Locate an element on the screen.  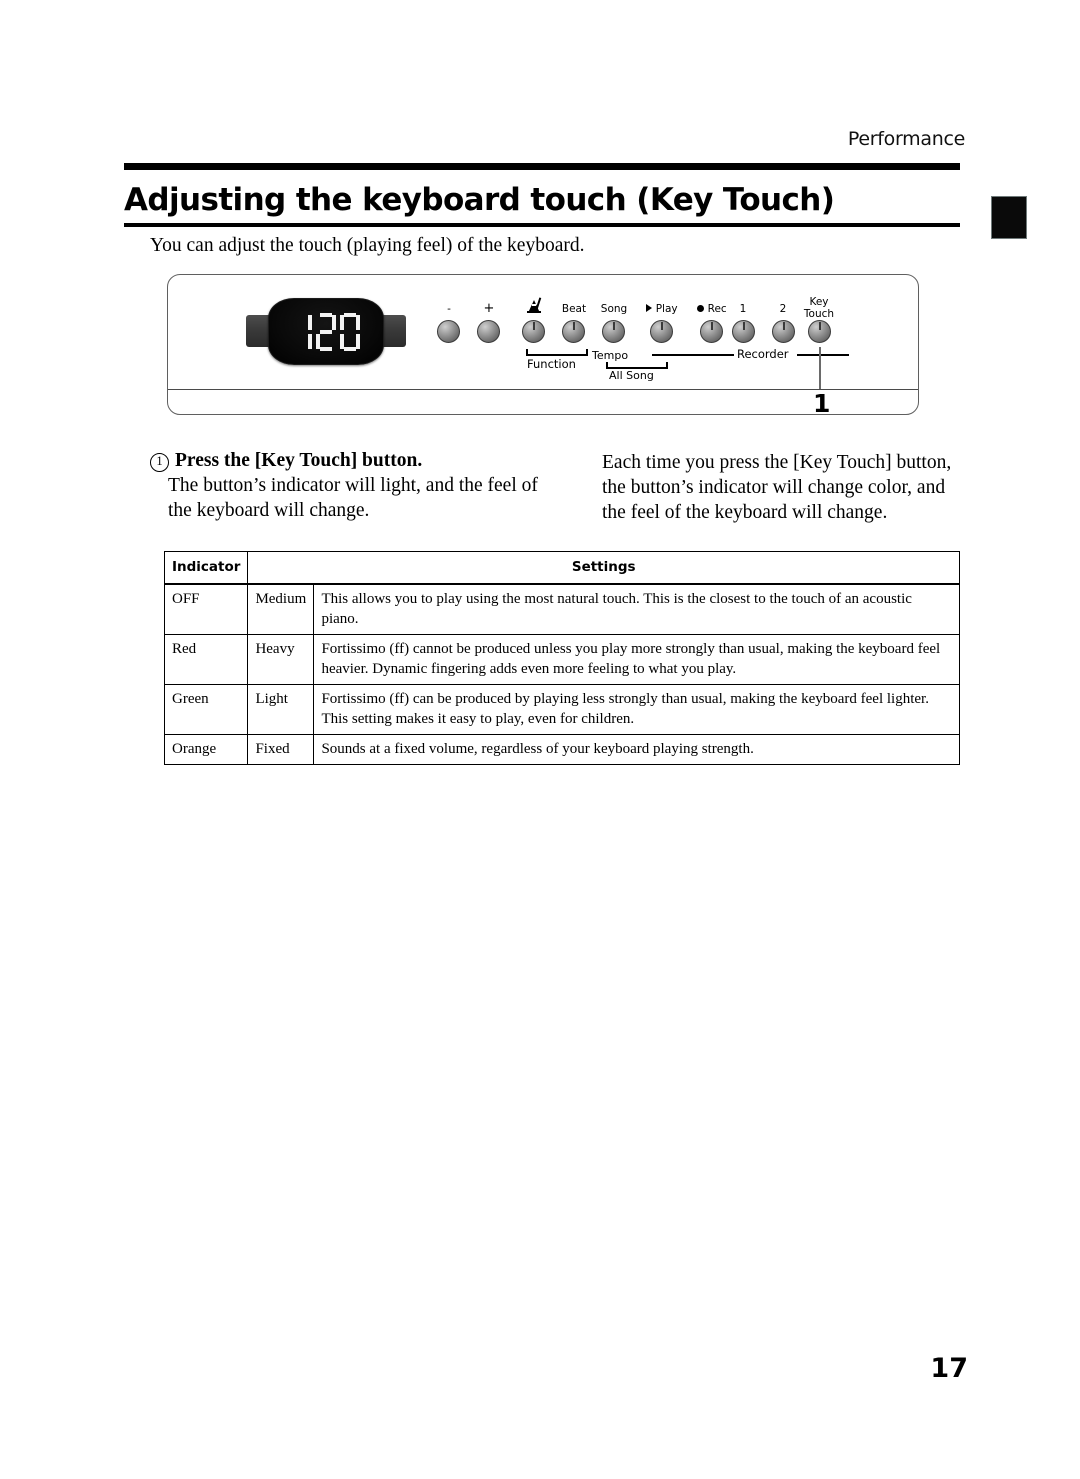
panel-divider is located at coordinates (543, 389).